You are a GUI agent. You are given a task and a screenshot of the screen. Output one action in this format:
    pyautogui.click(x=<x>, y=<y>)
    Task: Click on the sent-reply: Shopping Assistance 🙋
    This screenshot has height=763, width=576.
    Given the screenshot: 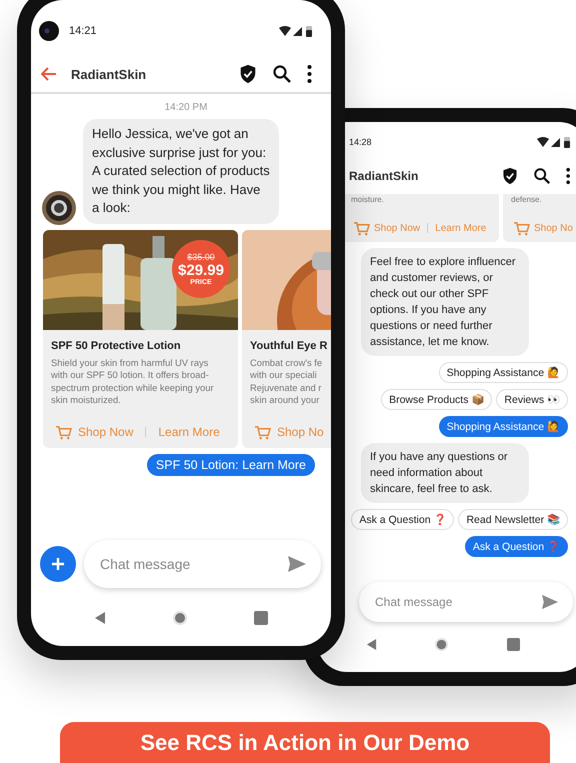 What is the action you would take?
    pyautogui.click(x=503, y=426)
    